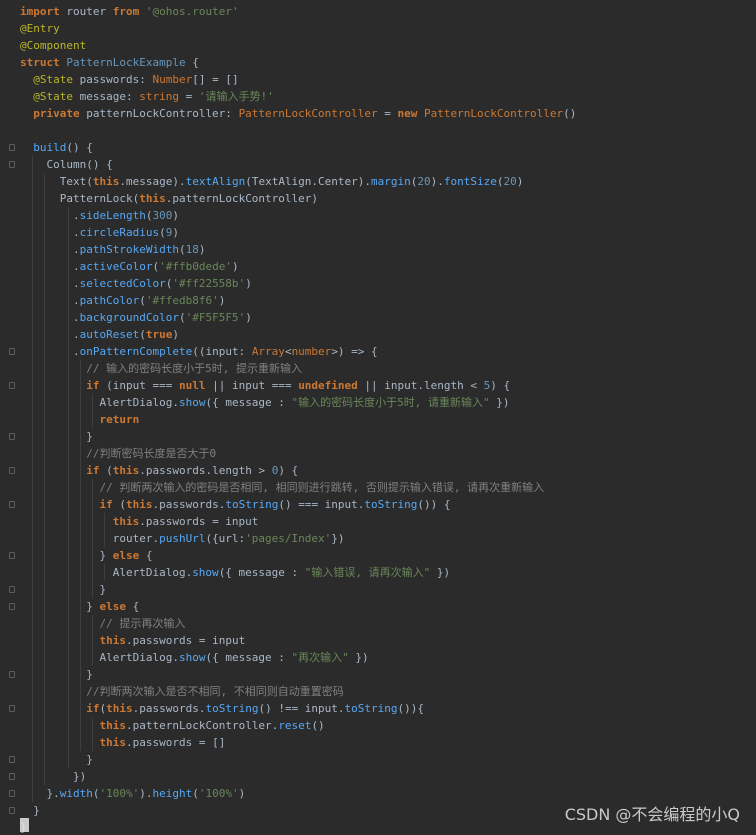  What do you see at coordinates (53, 45) in the screenshot?
I see `code-line: @Component` at bounding box center [53, 45].